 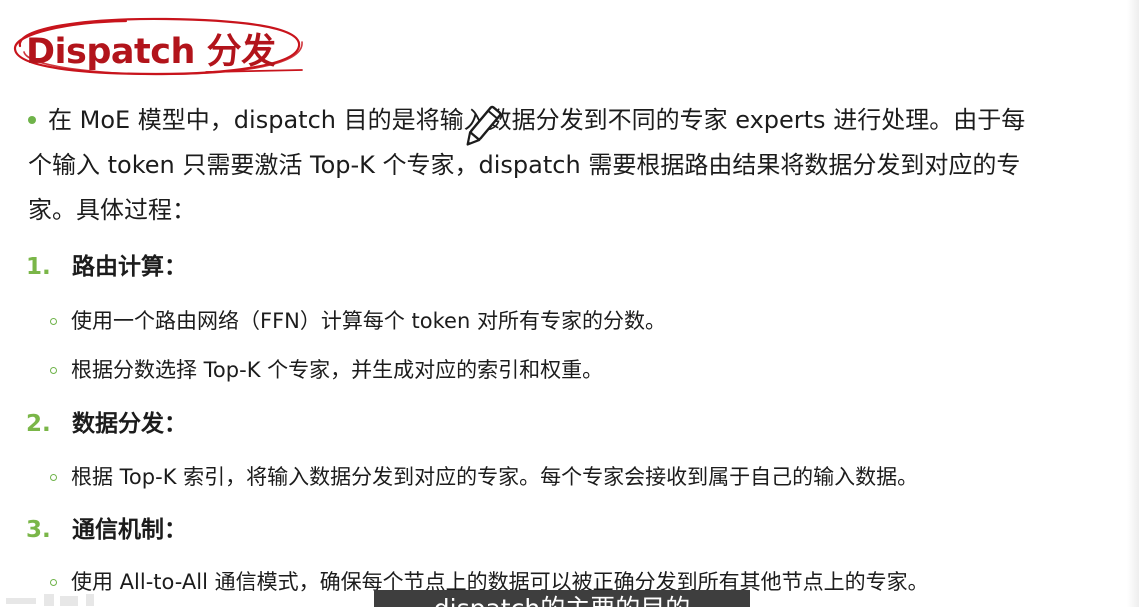 I want to click on section-heading-routing: 1. 路由计算：, so click(x=106, y=267).